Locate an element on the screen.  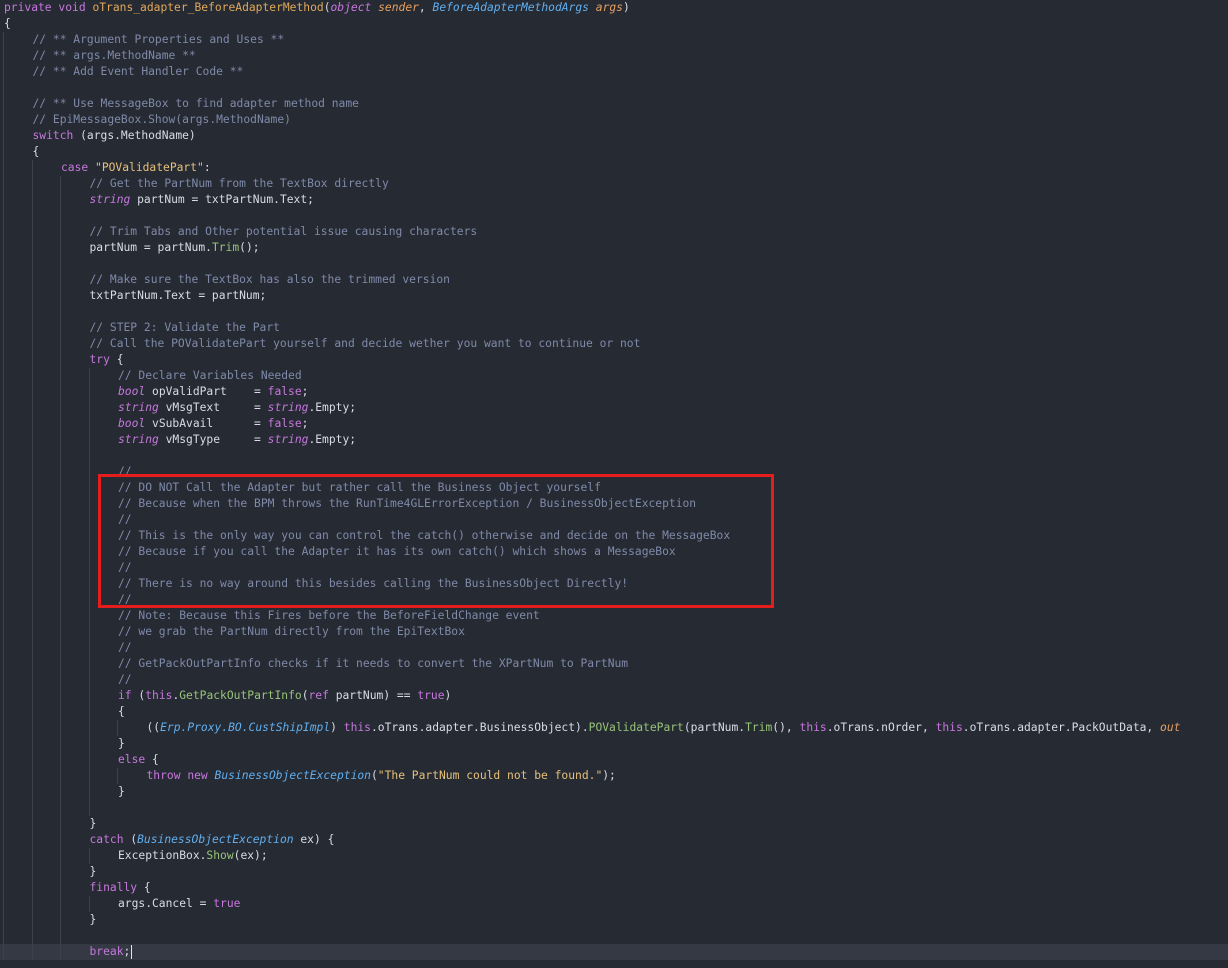
code-line: txtPartNum.Text = partNum; is located at coordinates (614, 296).